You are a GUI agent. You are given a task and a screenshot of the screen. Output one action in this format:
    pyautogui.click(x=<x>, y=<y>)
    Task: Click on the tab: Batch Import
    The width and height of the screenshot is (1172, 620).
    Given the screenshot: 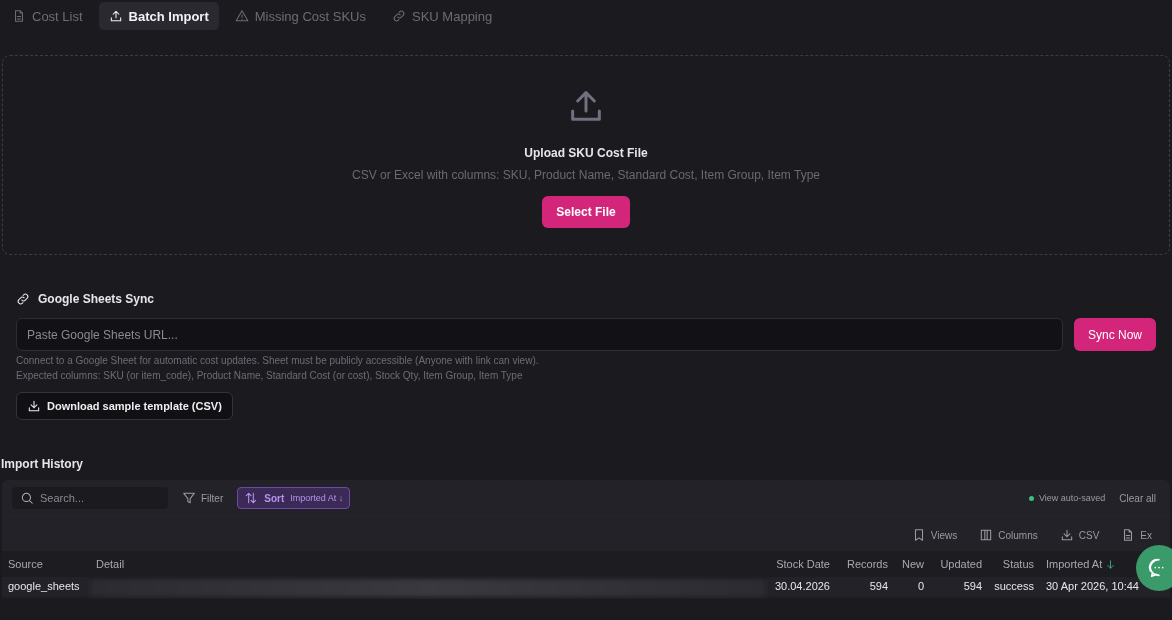 What is the action you would take?
    pyautogui.click(x=158, y=16)
    